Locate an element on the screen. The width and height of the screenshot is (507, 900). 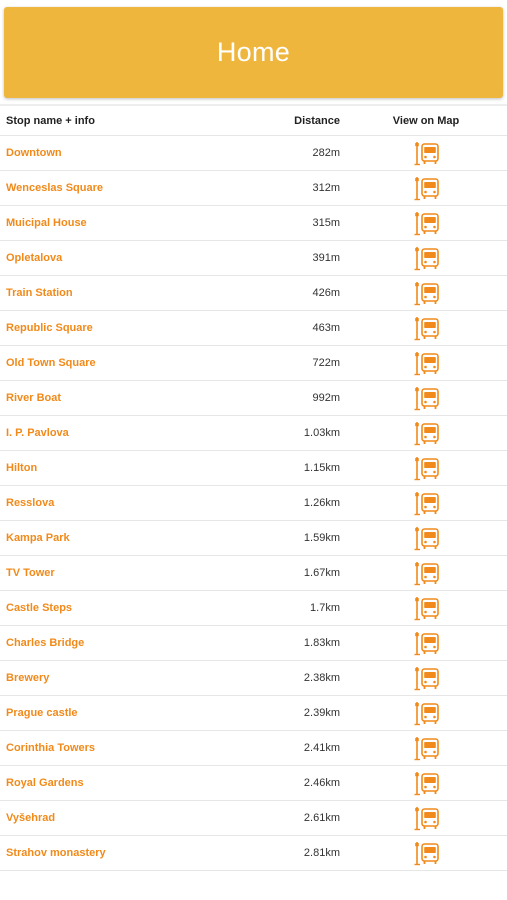
stop-name-link: Kampa Park is located at coordinates (38, 538).